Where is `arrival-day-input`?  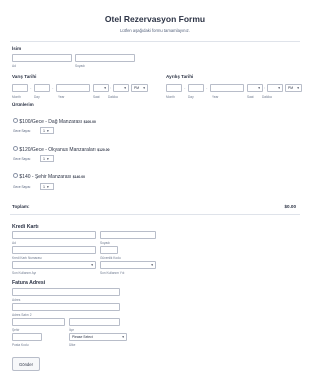 arrival-day-input is located at coordinates (42, 88).